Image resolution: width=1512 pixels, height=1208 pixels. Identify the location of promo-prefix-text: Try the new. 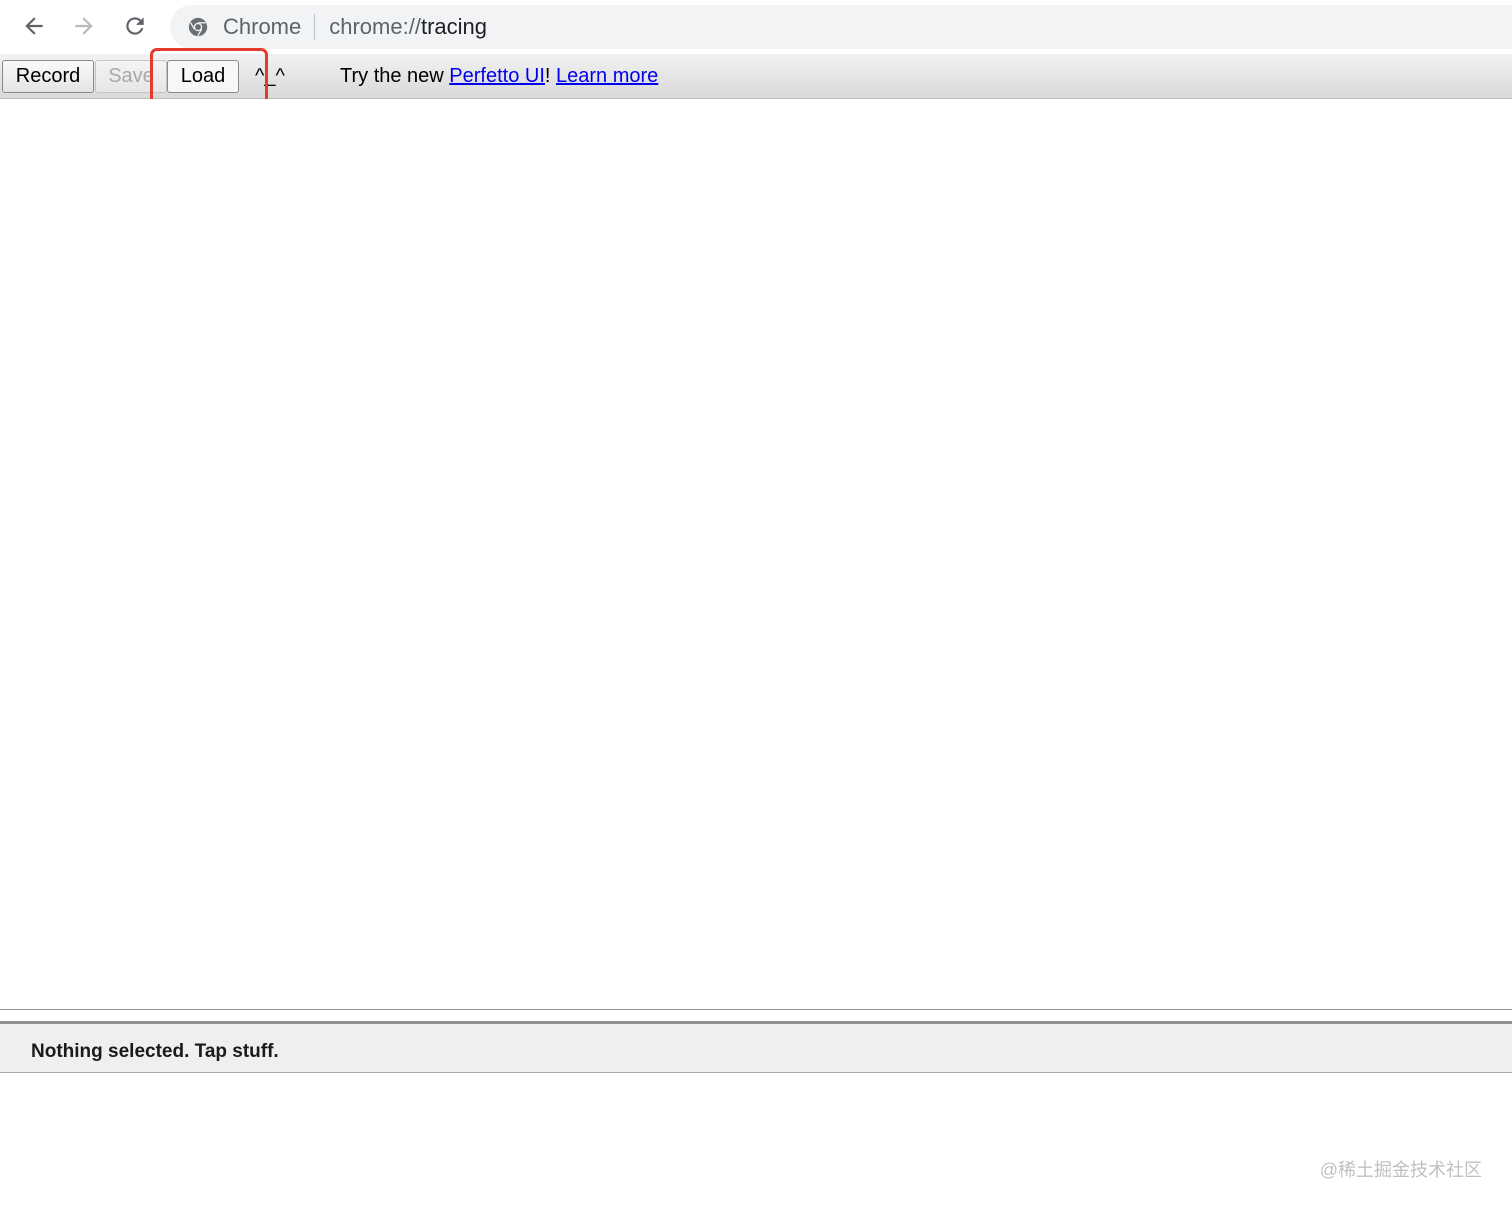
(395, 76).